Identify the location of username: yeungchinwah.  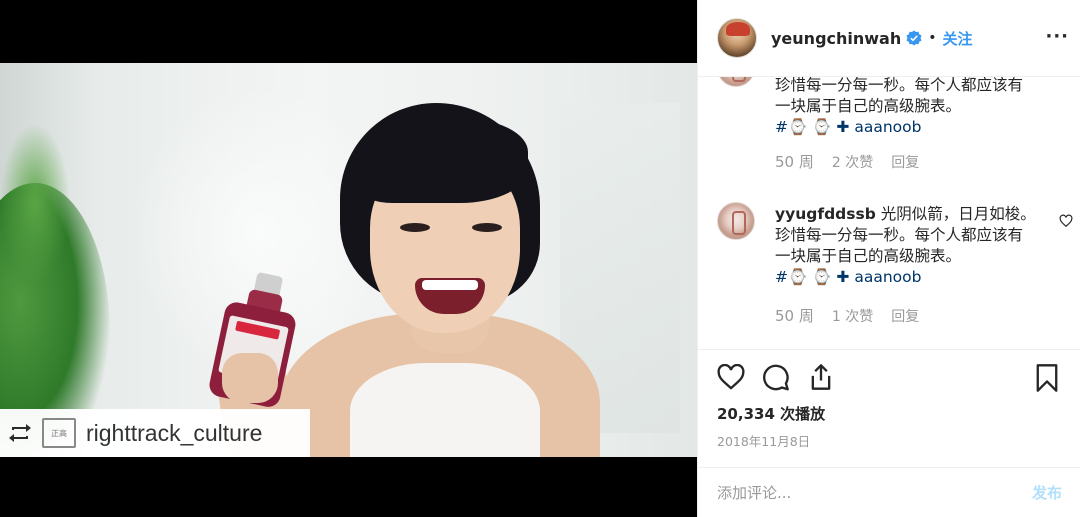
(836, 38).